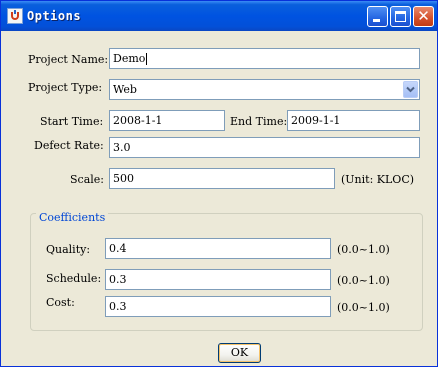  What do you see at coordinates (264, 58) in the screenshot?
I see `project-name-input: Demo` at bounding box center [264, 58].